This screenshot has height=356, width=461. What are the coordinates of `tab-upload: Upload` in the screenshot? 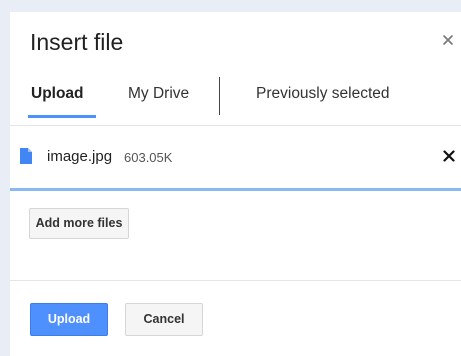 It's located at (57, 94).